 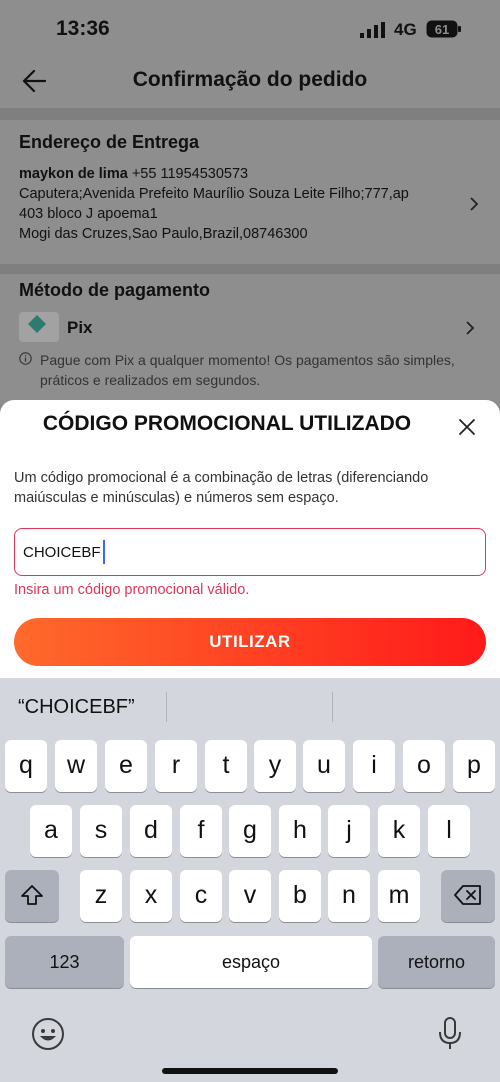 I want to click on suggestion-item: “CHOICEBF”, so click(x=76, y=707).